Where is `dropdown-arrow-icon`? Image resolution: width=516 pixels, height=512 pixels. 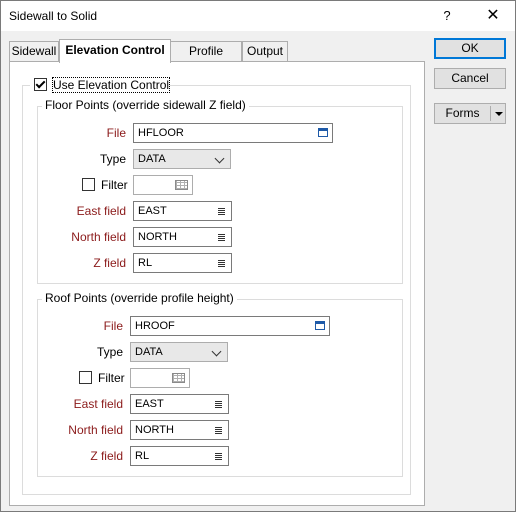
dropdown-arrow-icon is located at coordinates (499, 114).